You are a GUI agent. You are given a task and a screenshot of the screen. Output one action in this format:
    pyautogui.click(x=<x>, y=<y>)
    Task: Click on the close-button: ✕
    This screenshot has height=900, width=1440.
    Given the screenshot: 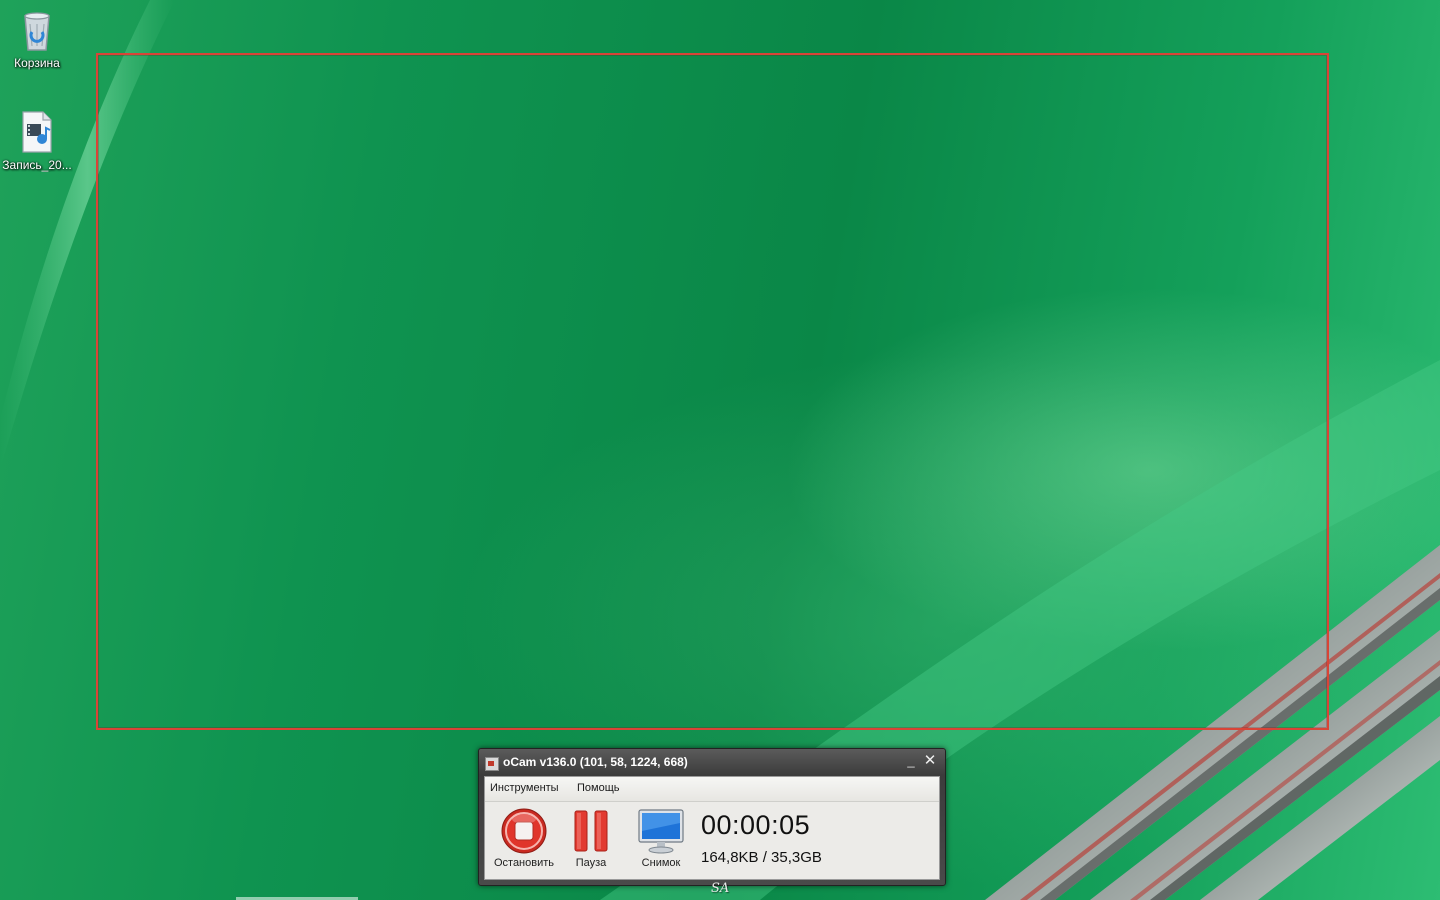 What is the action you would take?
    pyautogui.click(x=930, y=761)
    